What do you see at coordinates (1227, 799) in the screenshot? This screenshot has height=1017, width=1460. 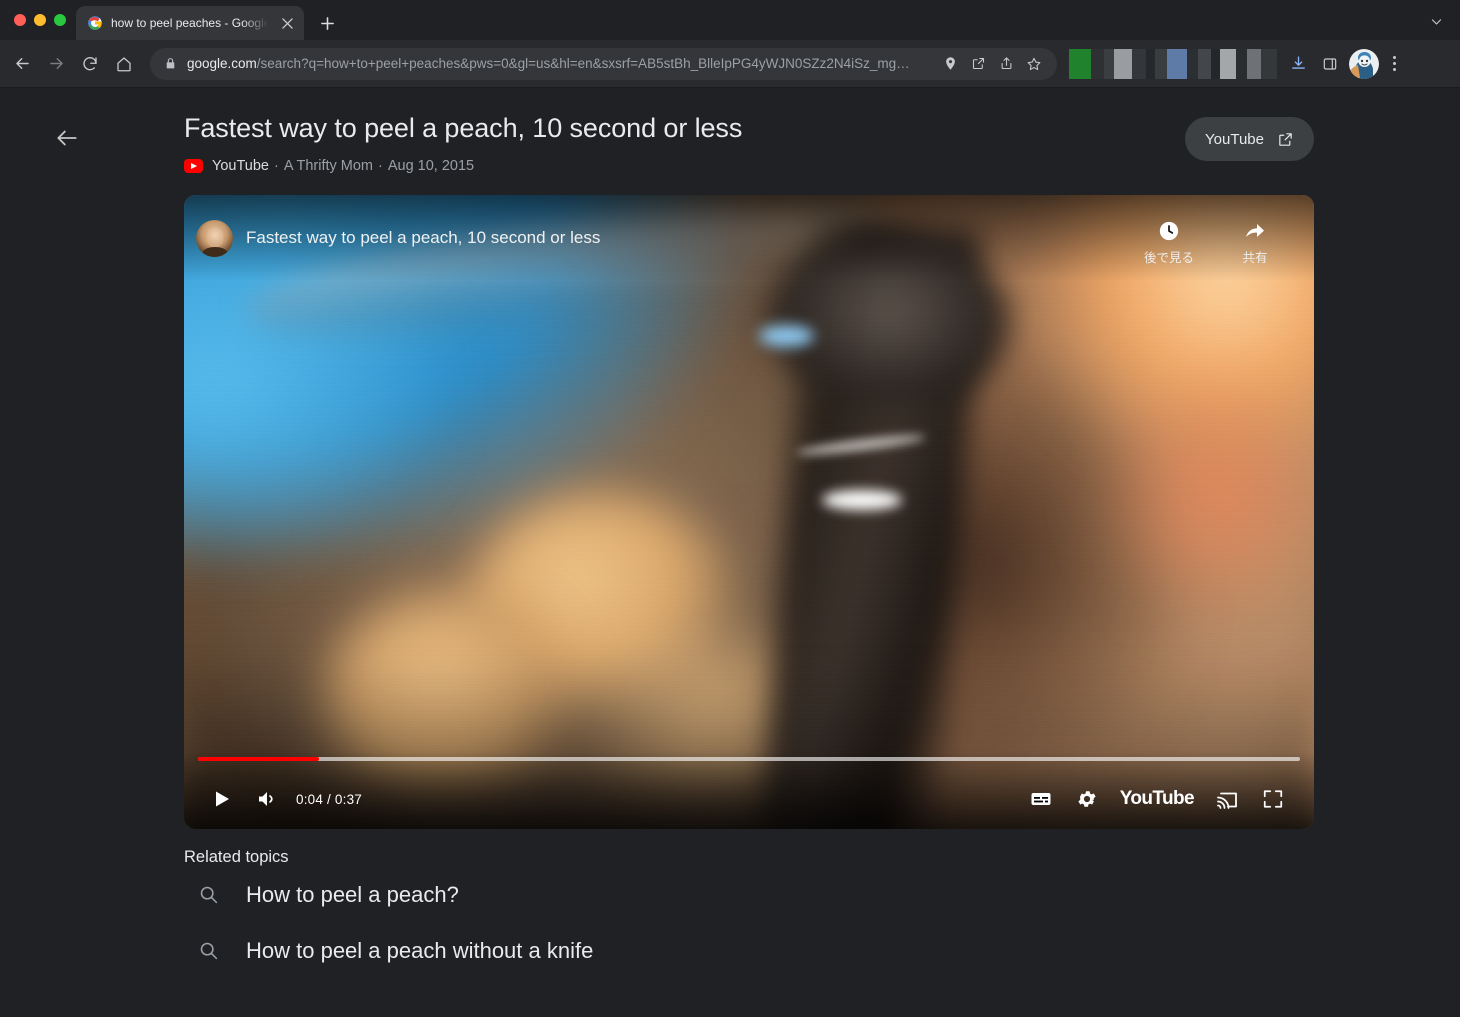 I see `cast-icon` at bounding box center [1227, 799].